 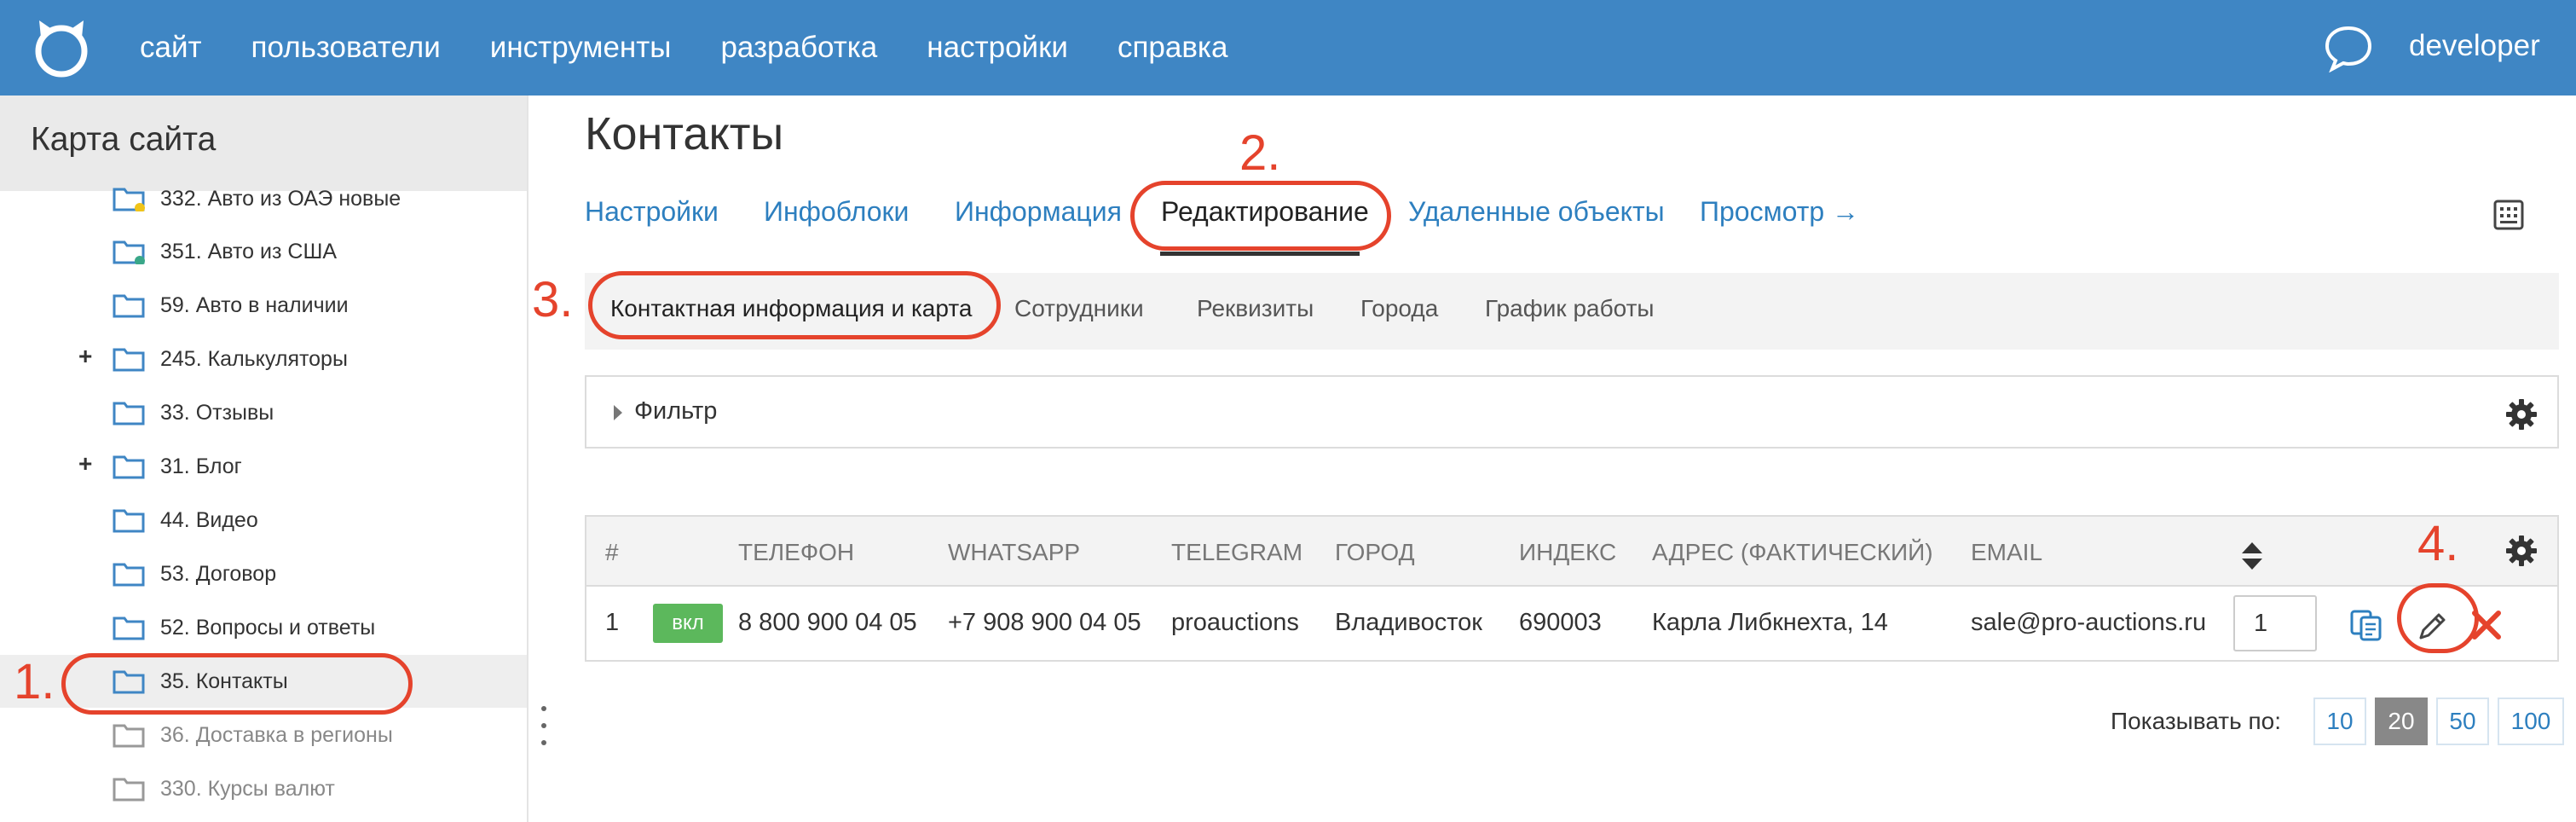 I want to click on annotation-number: 3., so click(x=553, y=299).